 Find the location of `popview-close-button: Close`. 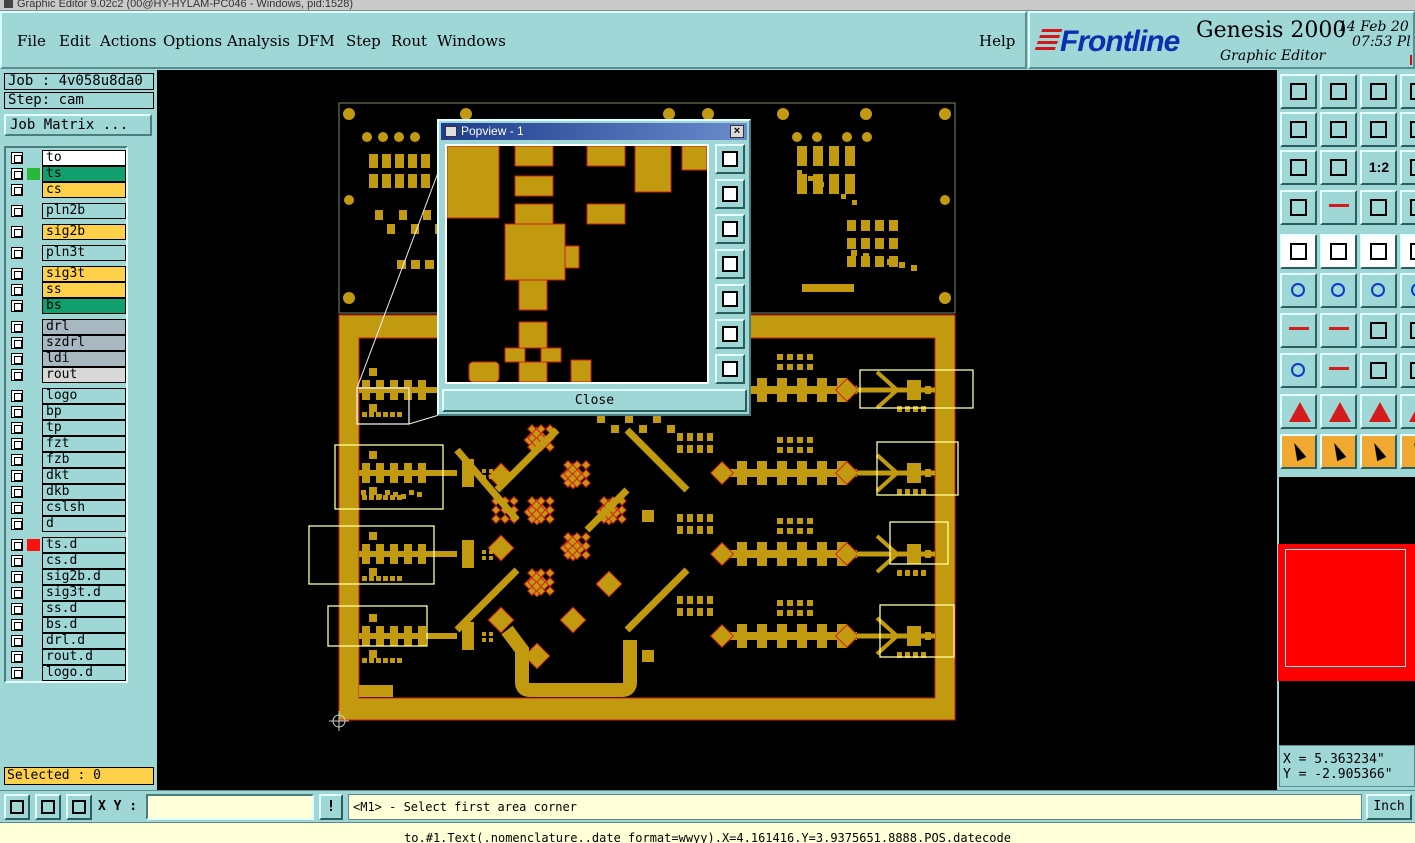

popview-close-button: Close is located at coordinates (594, 400).